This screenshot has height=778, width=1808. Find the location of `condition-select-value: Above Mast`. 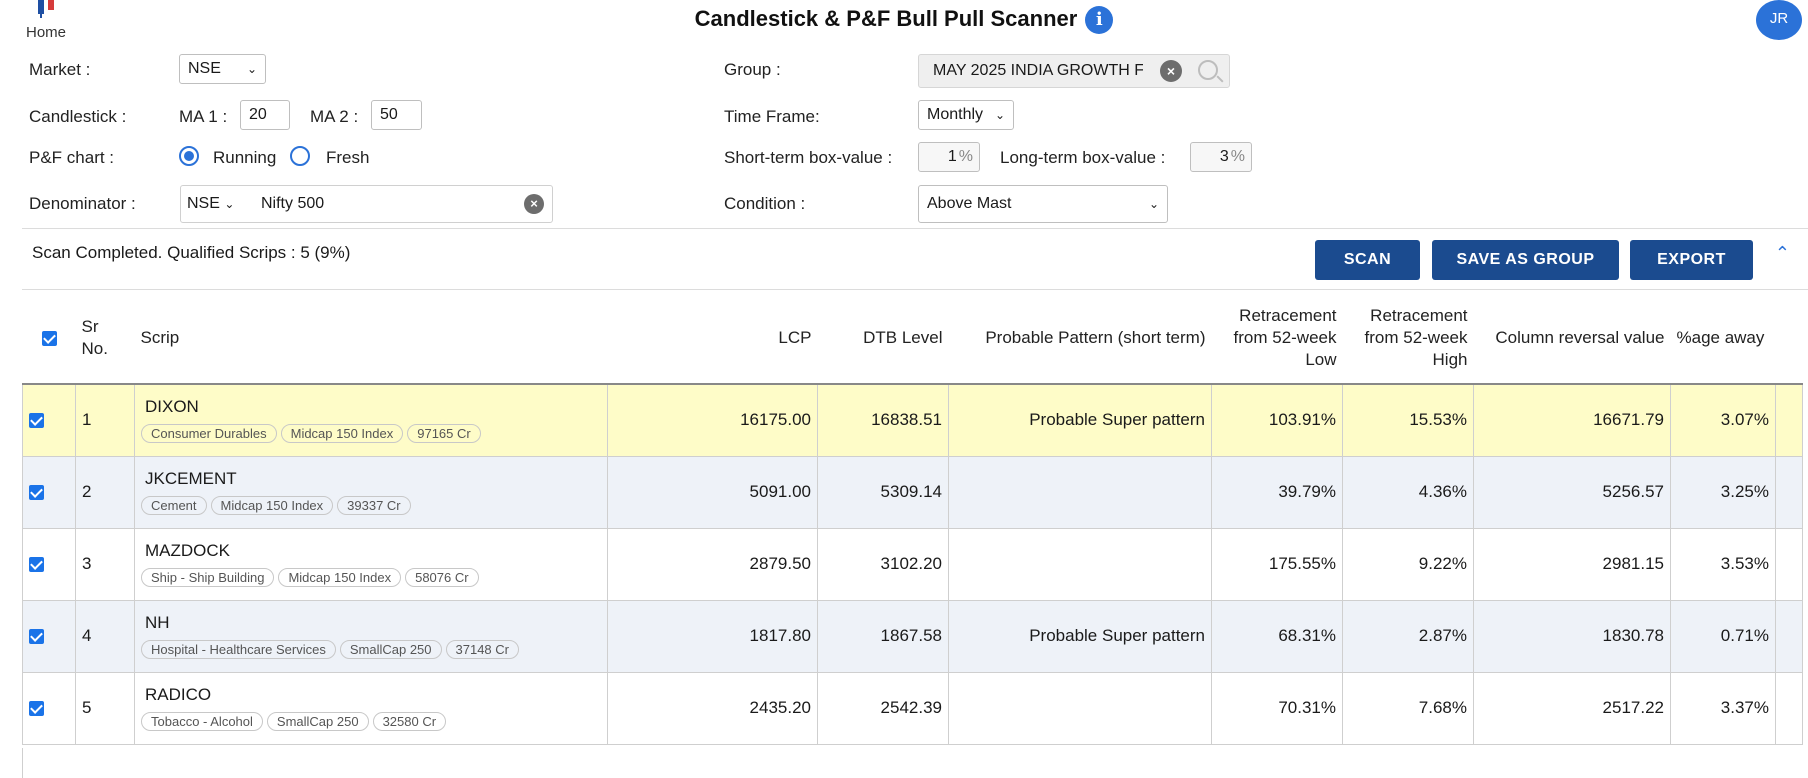

condition-select-value: Above Mast is located at coordinates (969, 203).